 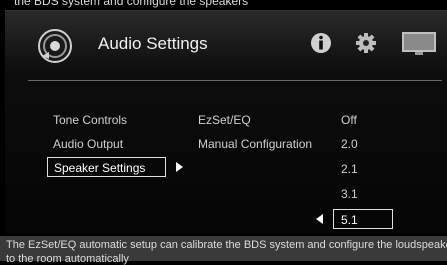 What do you see at coordinates (67, 259) in the screenshot?
I see `help-text-line2: to the room automatically` at bounding box center [67, 259].